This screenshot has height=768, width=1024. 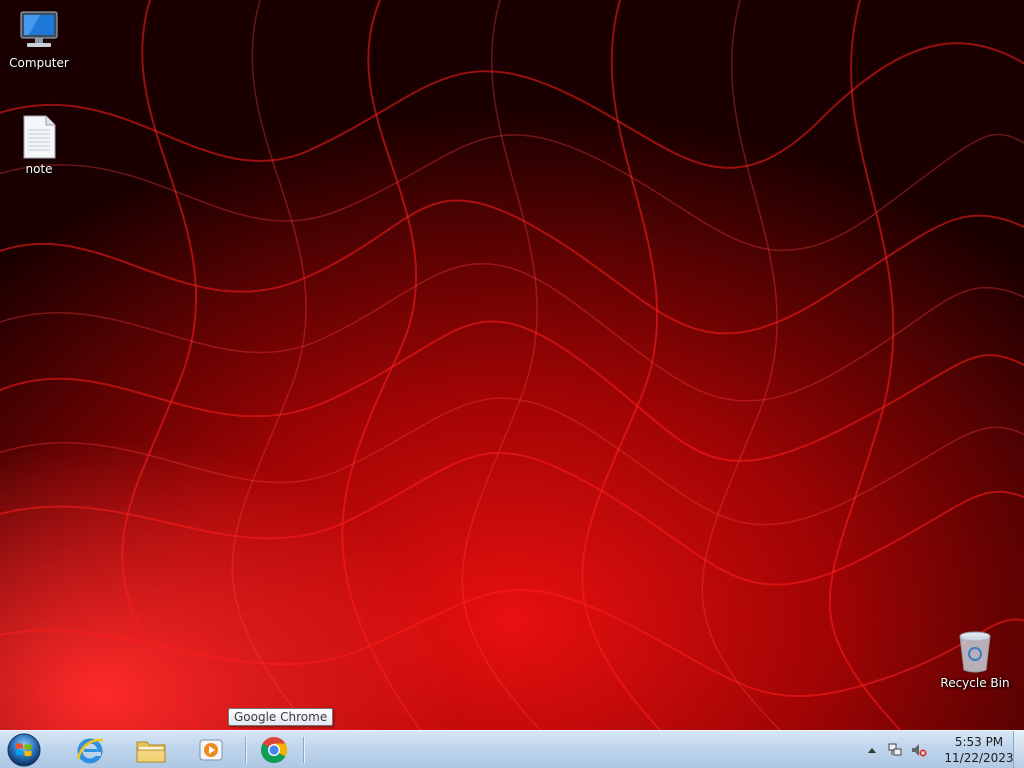 I want to click on taskbar: 5:53 PM 11/22/2023, so click(x=512, y=749).